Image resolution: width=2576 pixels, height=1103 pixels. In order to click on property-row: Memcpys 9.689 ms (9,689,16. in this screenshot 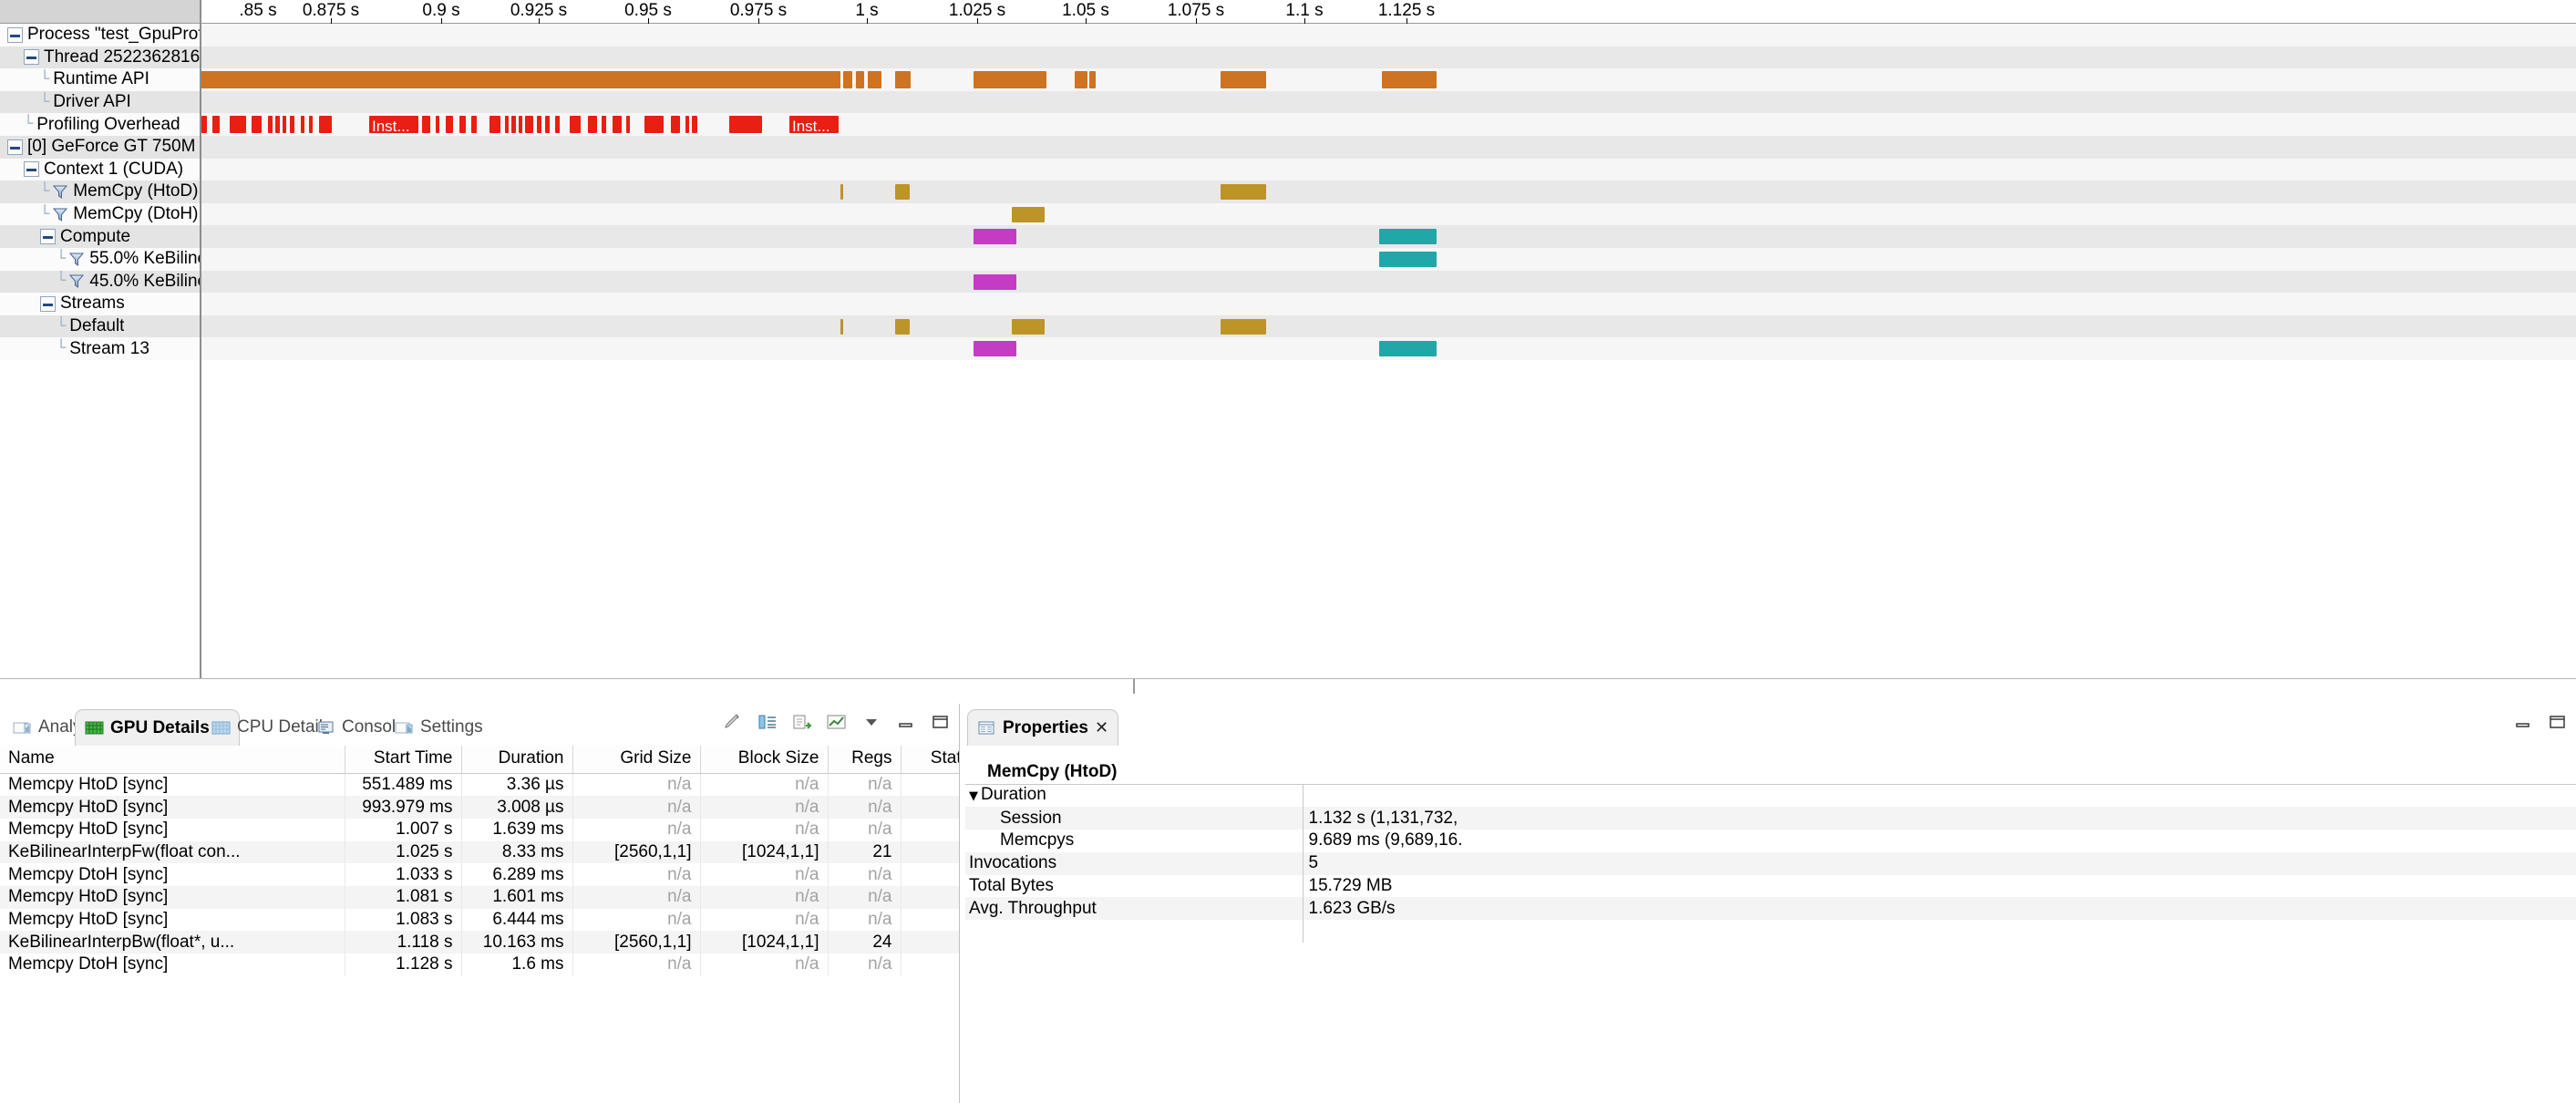, I will do `click(1770, 841)`.